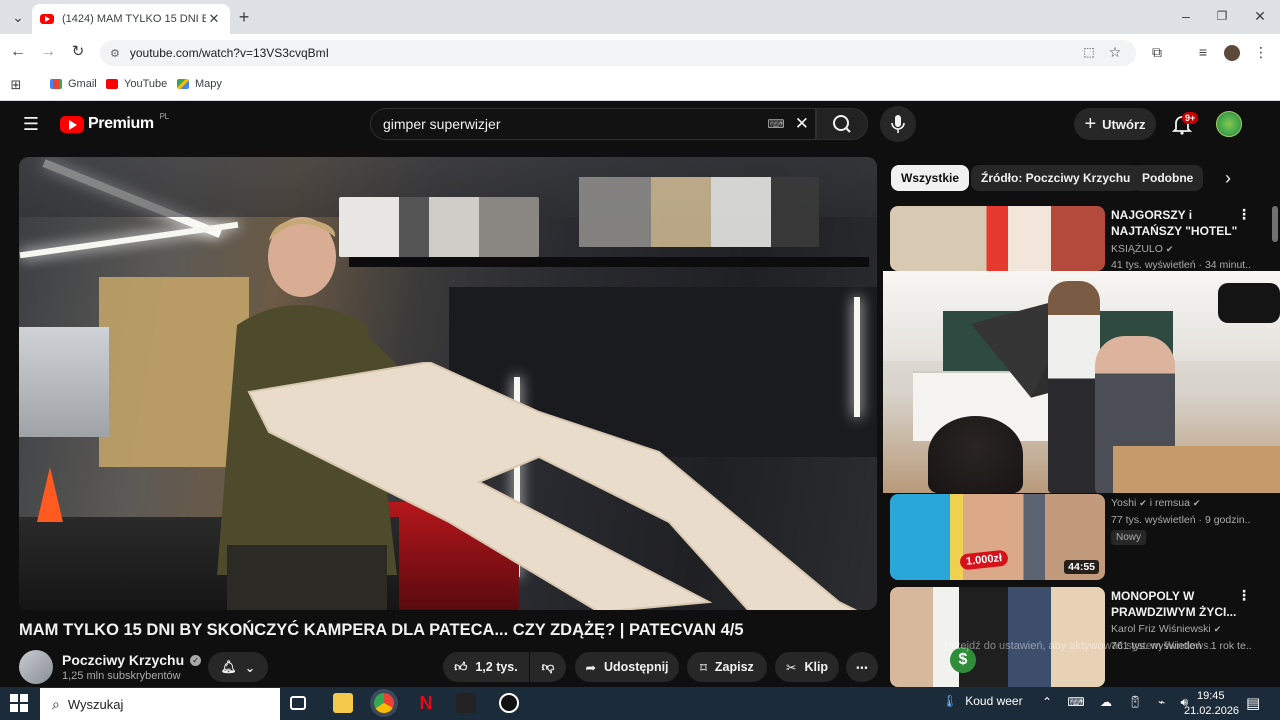 This screenshot has width=1280, height=720. What do you see at coordinates (426, 703) in the screenshot?
I see `netflix-icon: N` at bounding box center [426, 703].